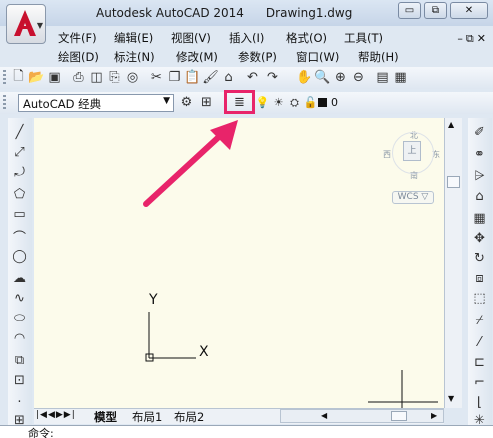 This screenshot has height=438, width=493. I want to click on paste-icon: 📋, so click(192, 77).